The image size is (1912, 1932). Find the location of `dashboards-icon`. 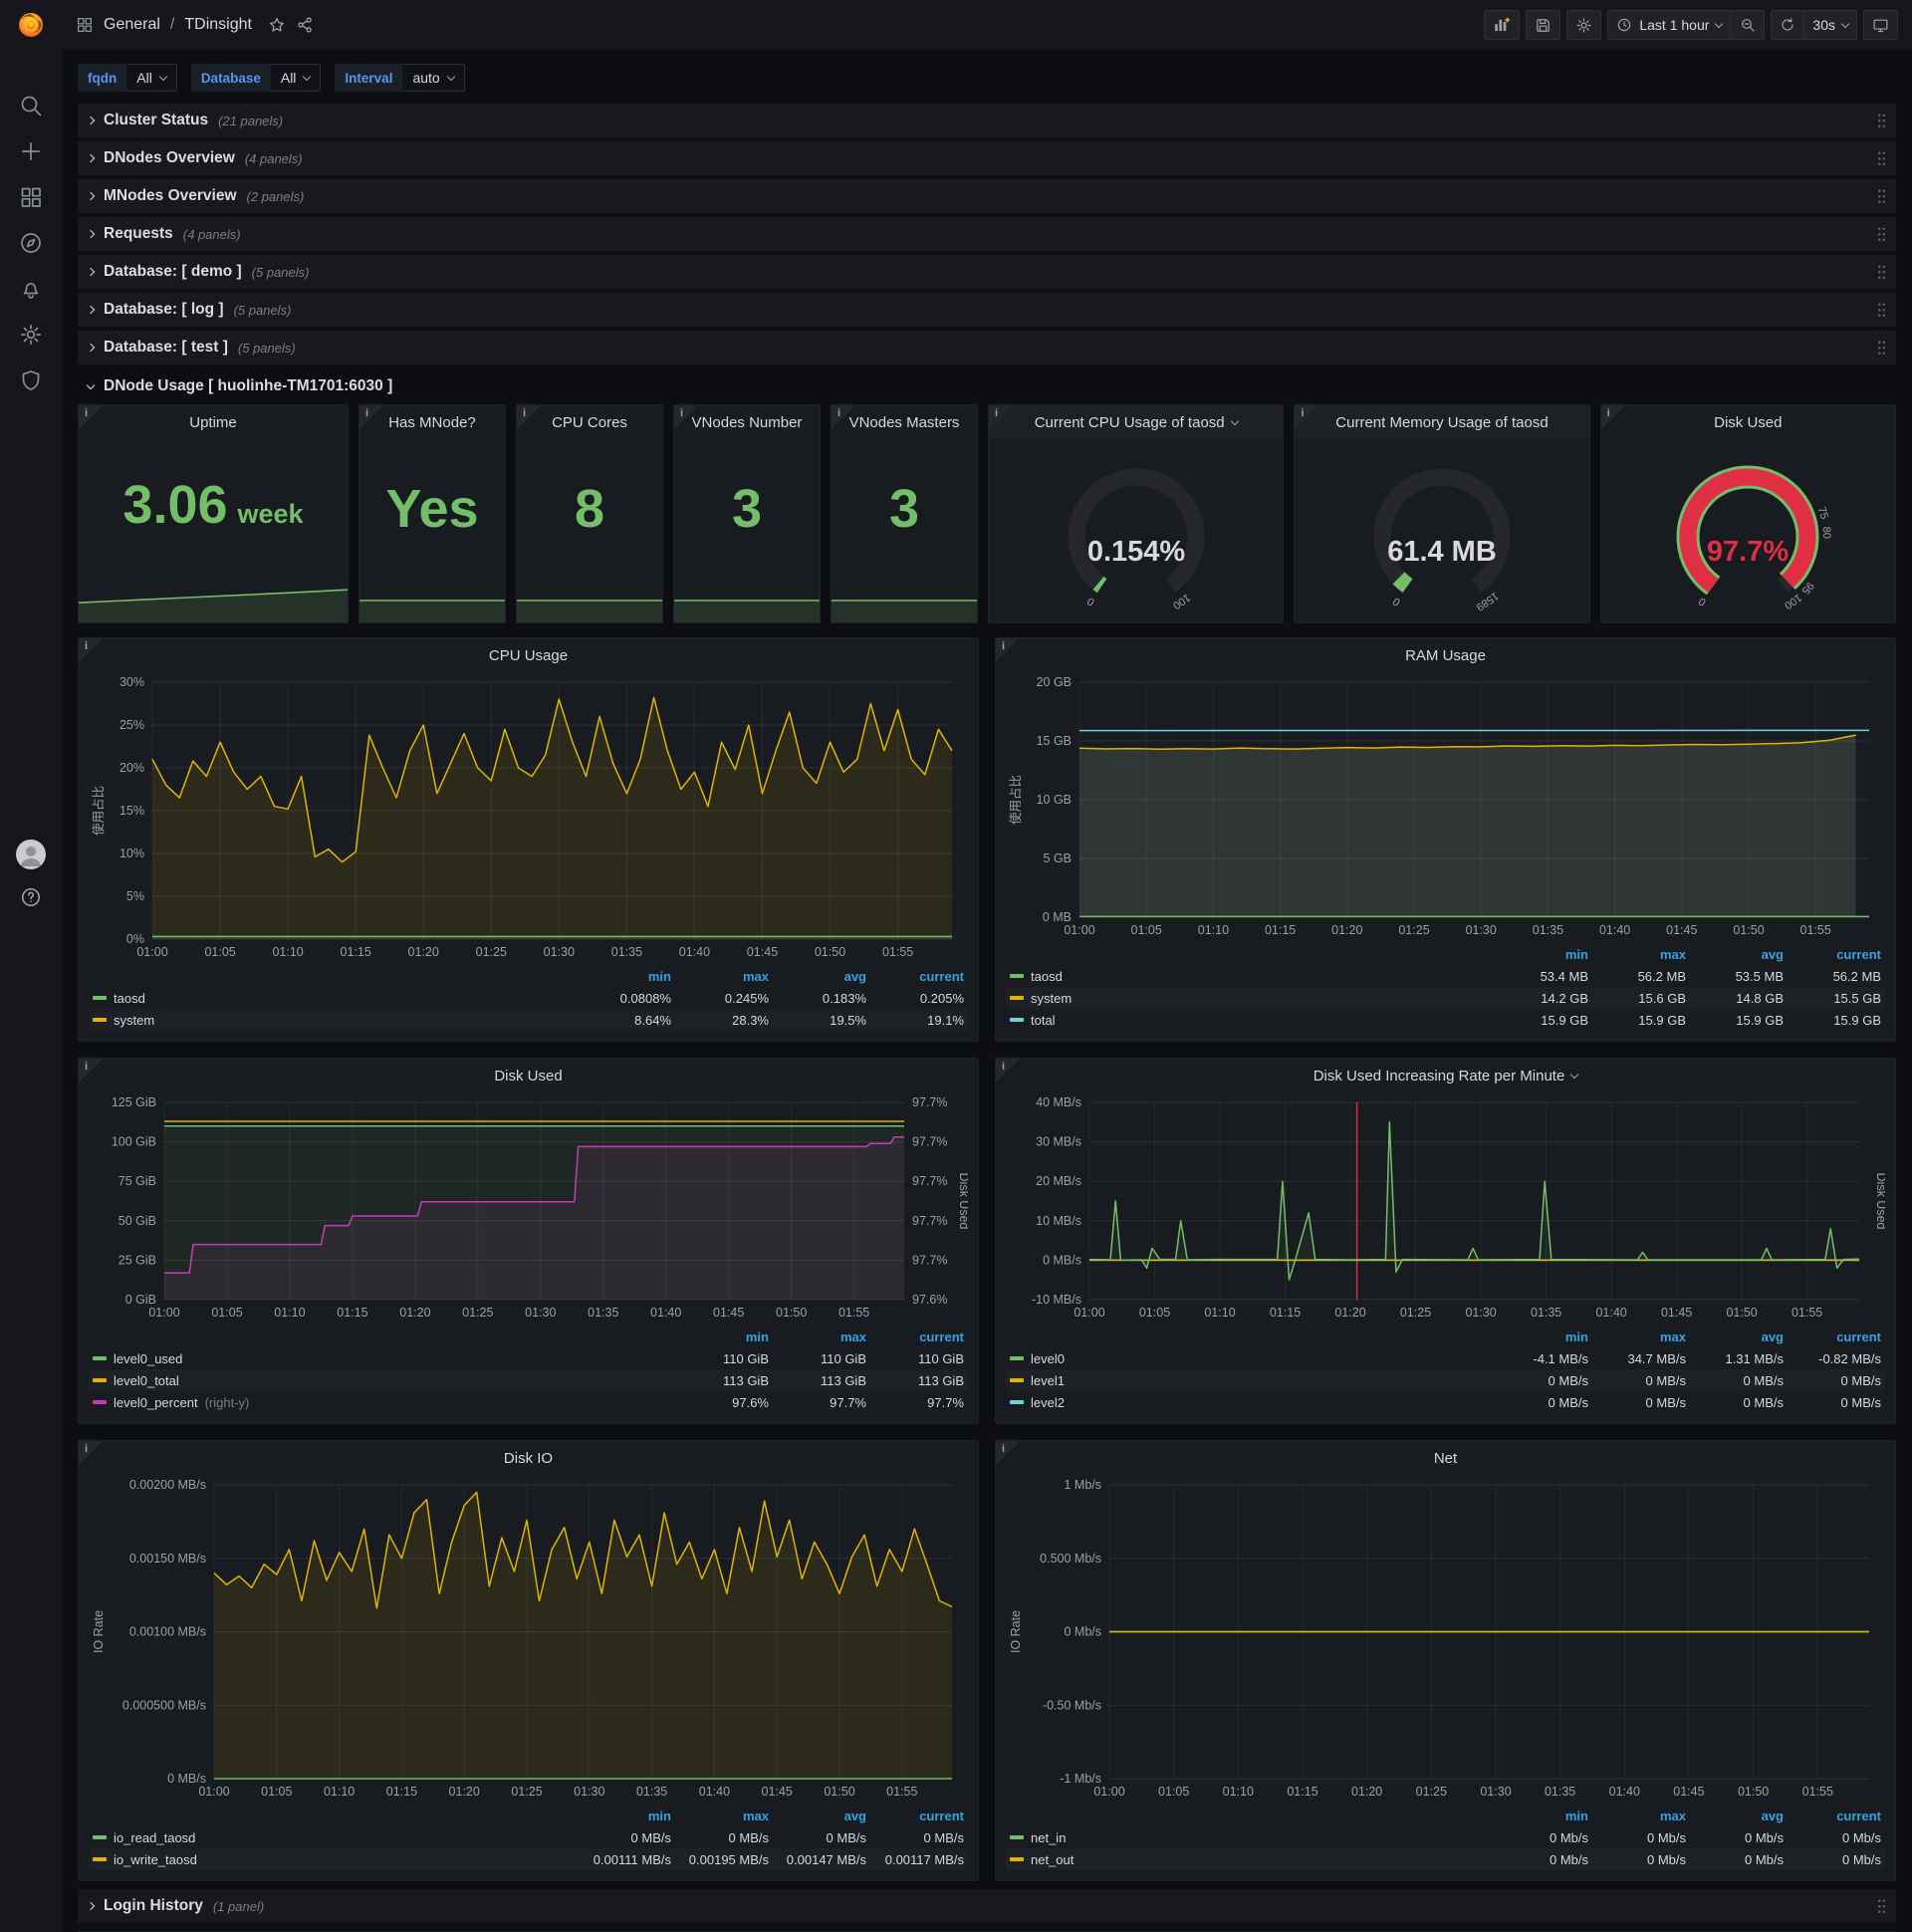

dashboards-icon is located at coordinates (31, 197).